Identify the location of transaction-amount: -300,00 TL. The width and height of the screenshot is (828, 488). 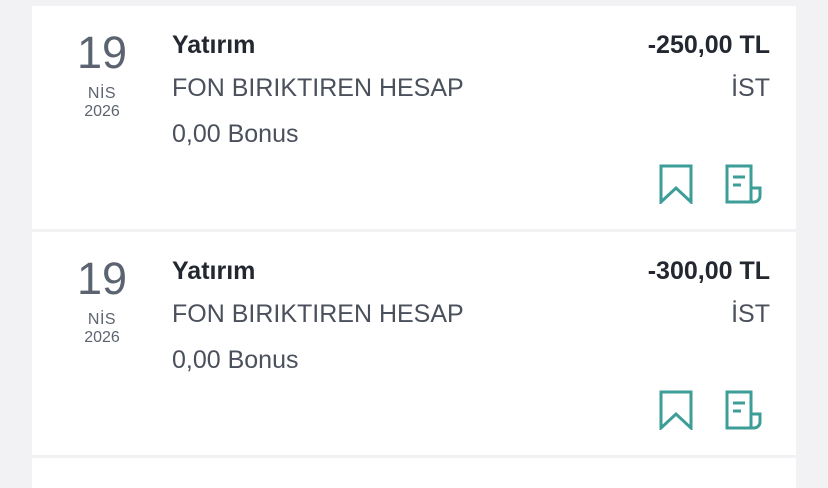
(708, 271).